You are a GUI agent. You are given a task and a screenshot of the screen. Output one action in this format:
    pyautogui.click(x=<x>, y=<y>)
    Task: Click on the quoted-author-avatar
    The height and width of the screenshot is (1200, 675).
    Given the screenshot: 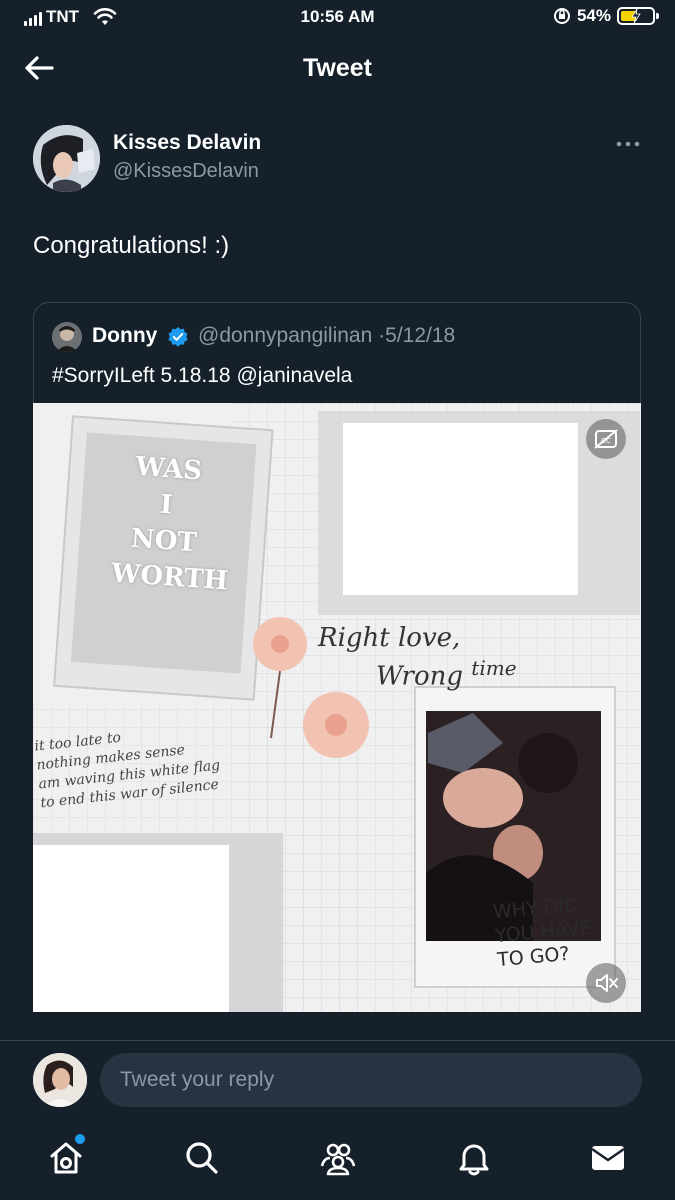 What is the action you would take?
    pyautogui.click(x=67, y=337)
    